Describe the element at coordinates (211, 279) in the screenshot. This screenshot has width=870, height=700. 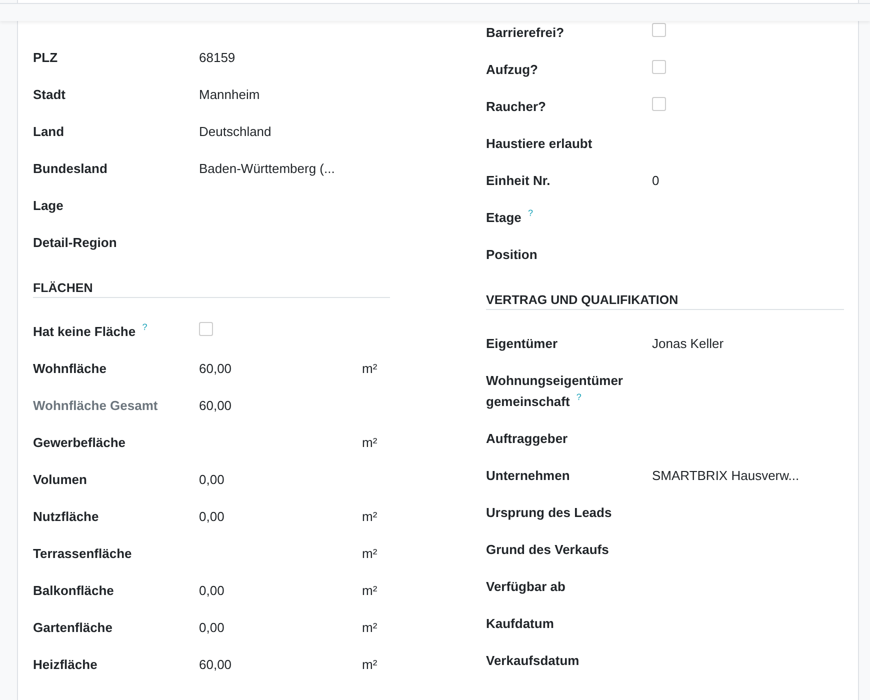
I see `section-heading: FLÄCHEN` at that location.